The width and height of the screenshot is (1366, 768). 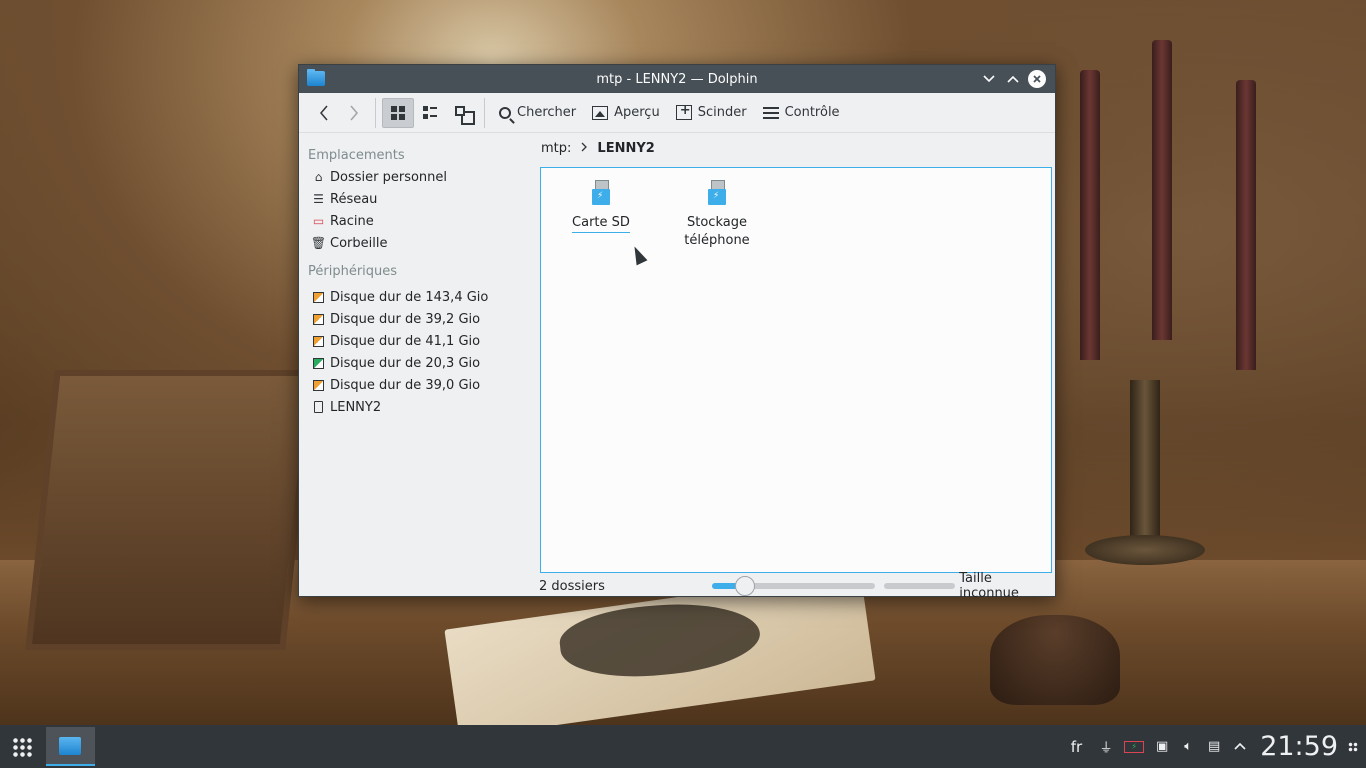 What do you see at coordinates (572, 586) in the screenshot?
I see `status-folder-count: 2 dossiers` at bounding box center [572, 586].